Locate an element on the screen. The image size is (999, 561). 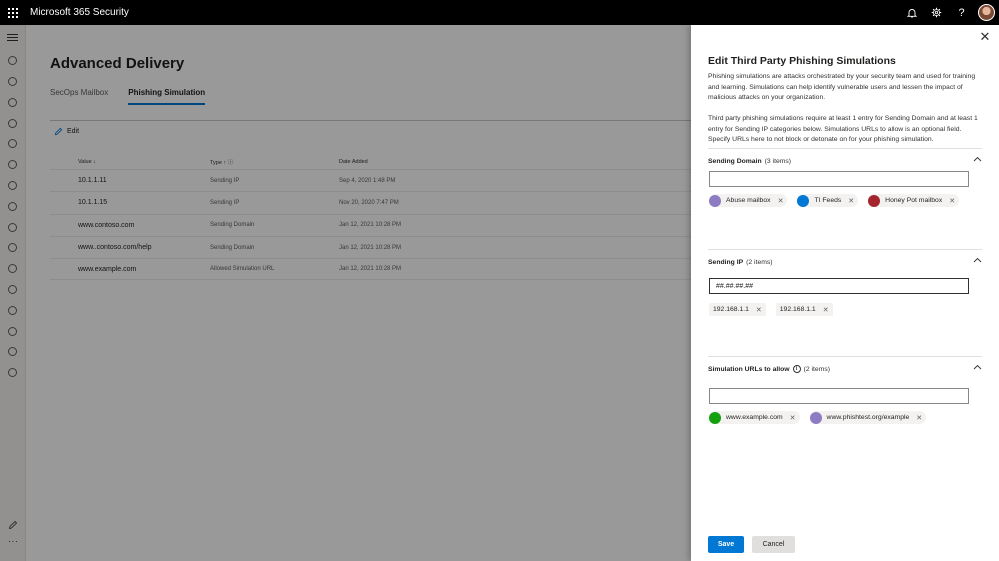
waffle-icon is located at coordinates (13, 12).